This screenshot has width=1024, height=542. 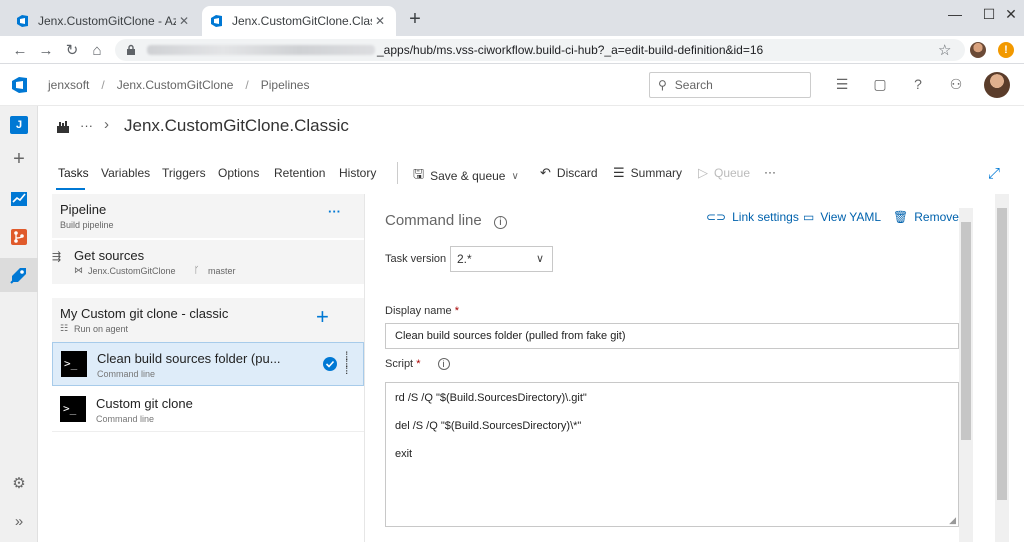 I want to click on add-task-button: +, so click(x=322, y=317).